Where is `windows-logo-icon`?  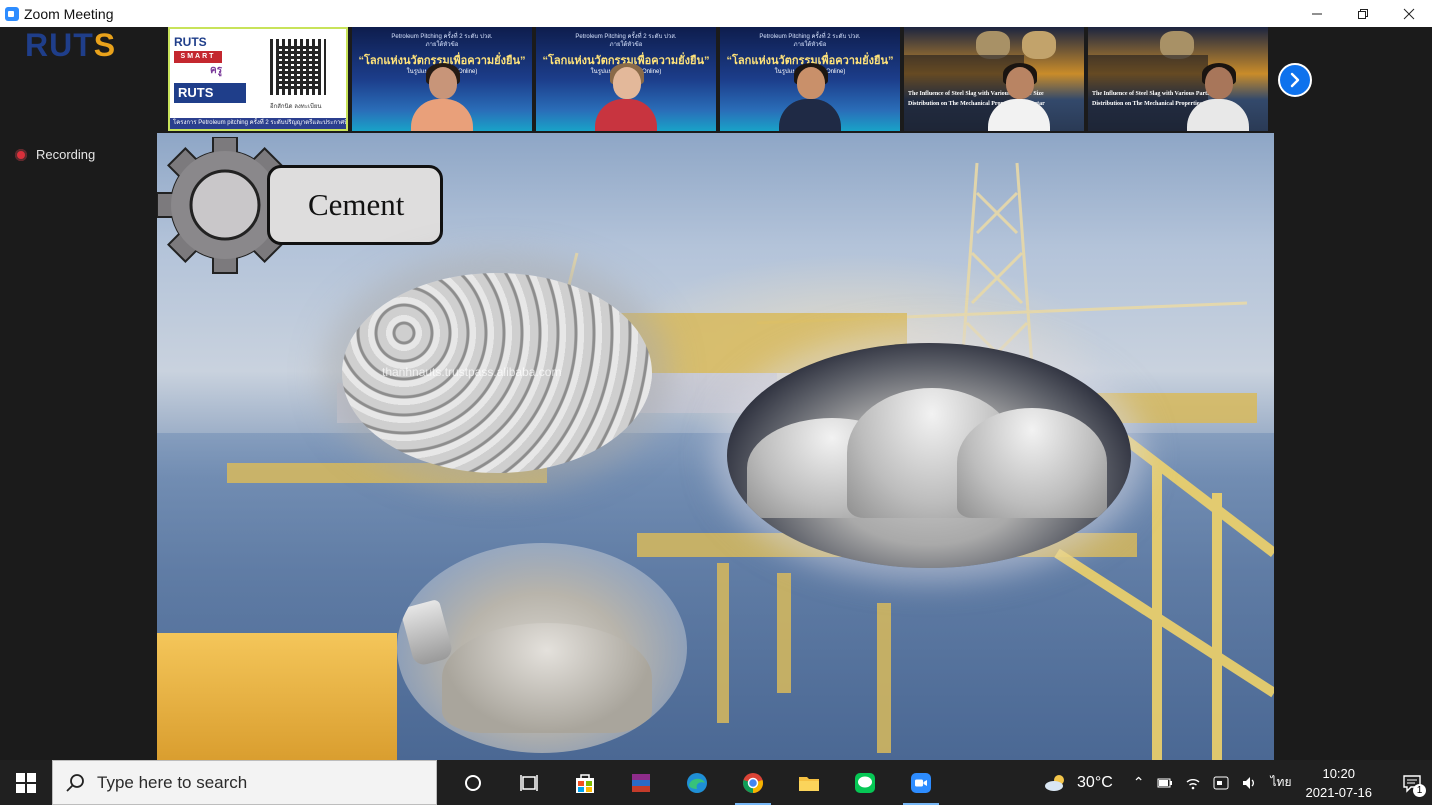 windows-logo-icon is located at coordinates (26, 782).